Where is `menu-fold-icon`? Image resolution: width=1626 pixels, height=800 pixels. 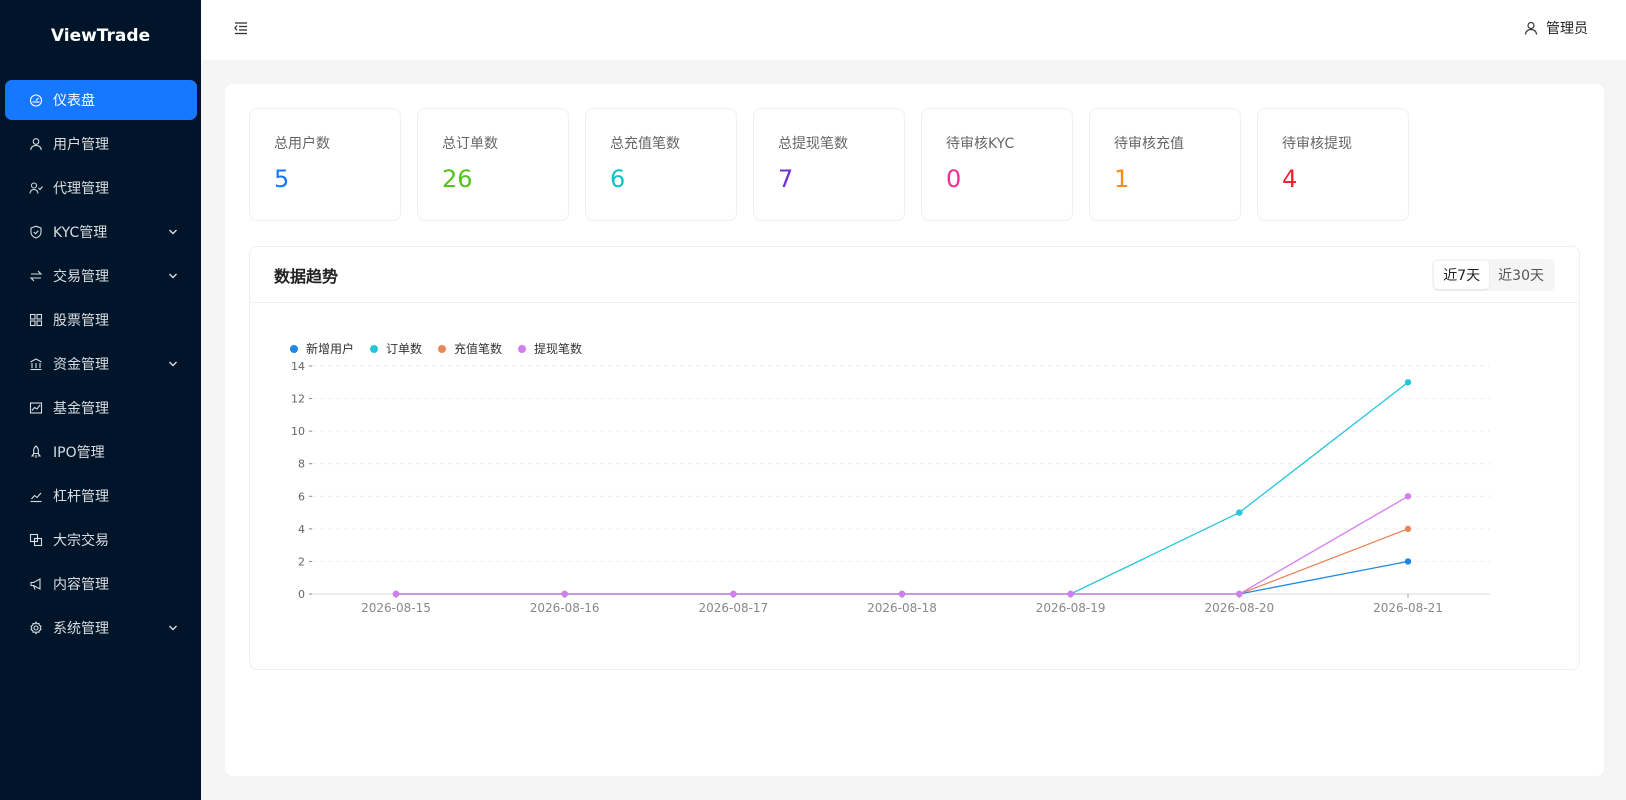
menu-fold-icon is located at coordinates (241, 28).